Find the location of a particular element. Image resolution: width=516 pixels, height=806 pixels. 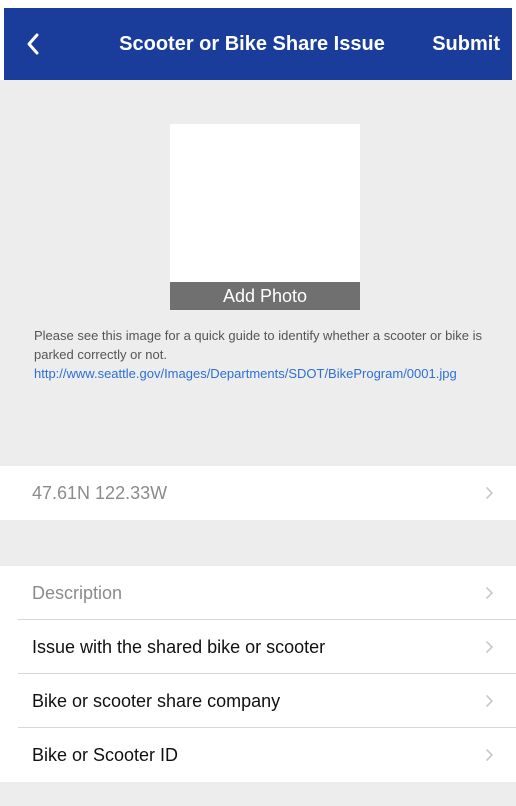

share-company-label: Bike or scooter share company is located at coordinates (156, 701).